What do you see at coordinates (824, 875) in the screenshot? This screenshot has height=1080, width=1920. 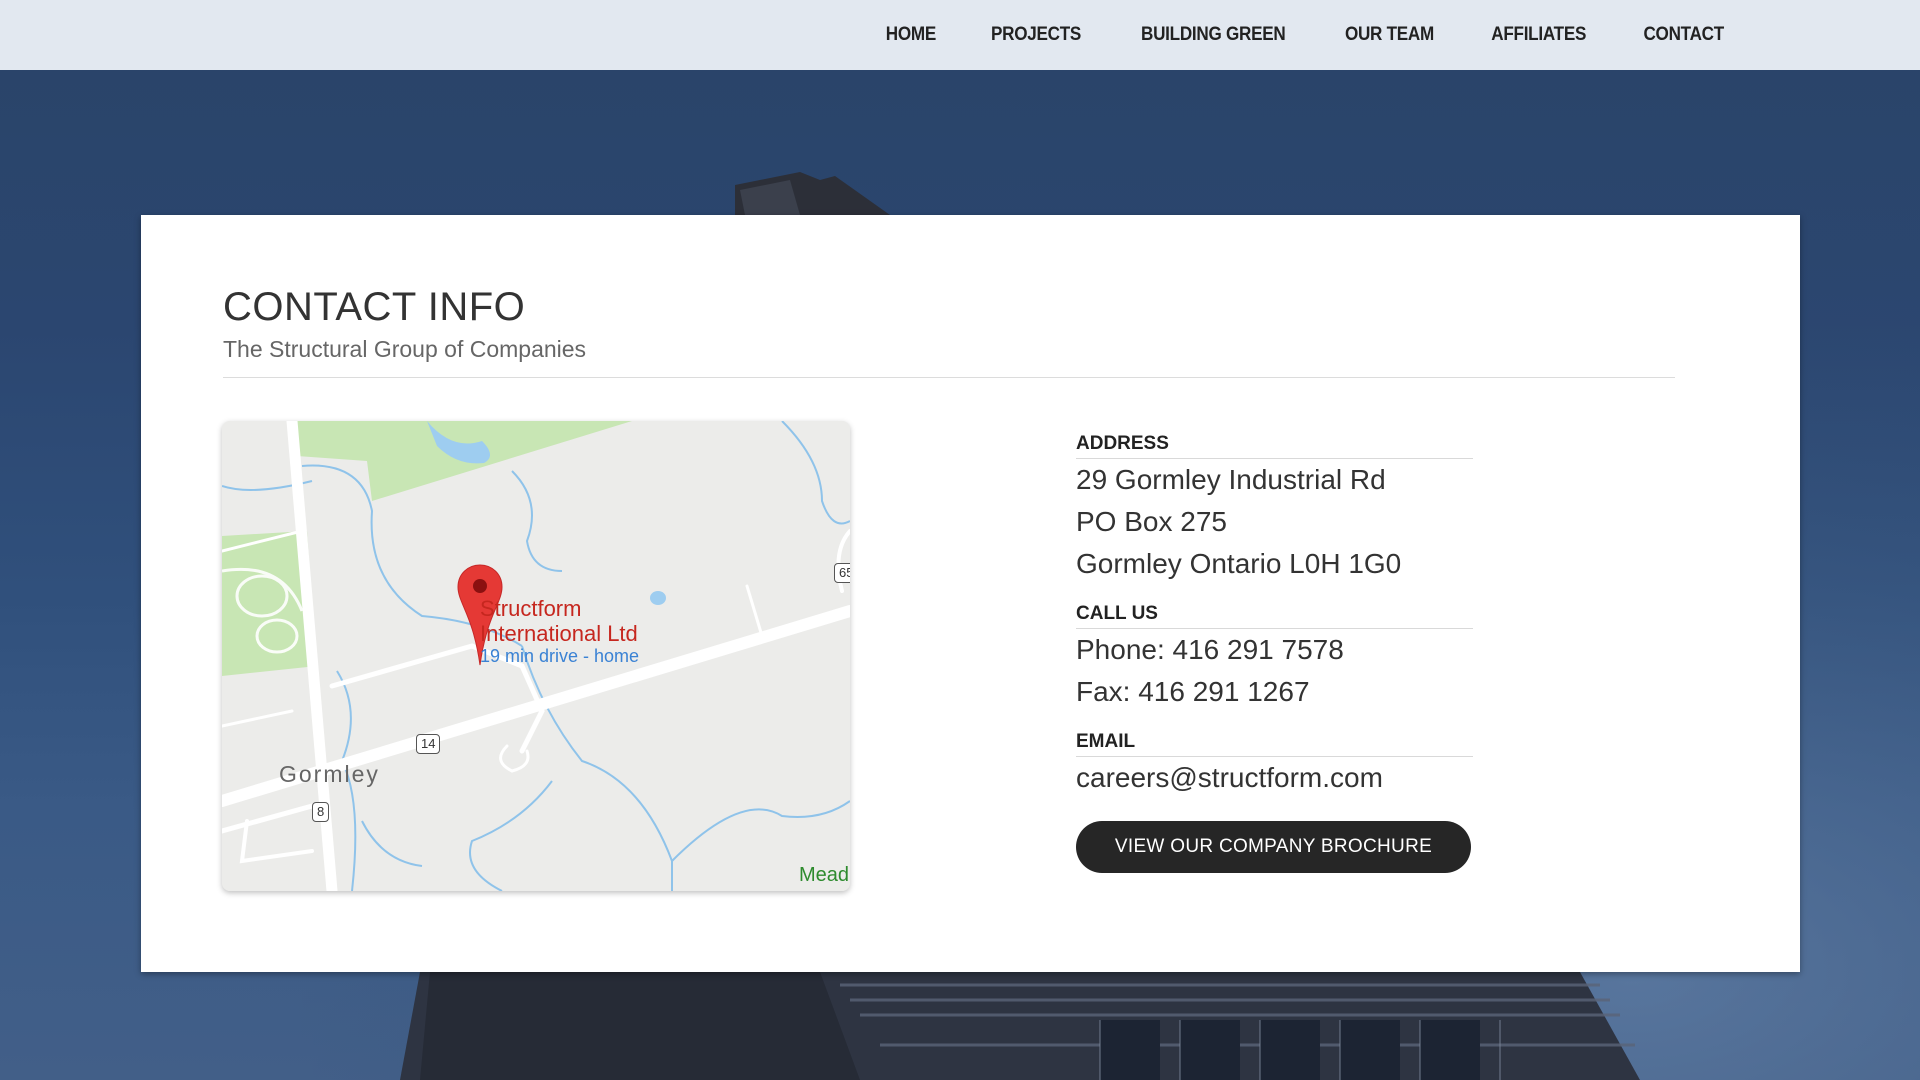 I see `map-edge-label: Mead` at bounding box center [824, 875].